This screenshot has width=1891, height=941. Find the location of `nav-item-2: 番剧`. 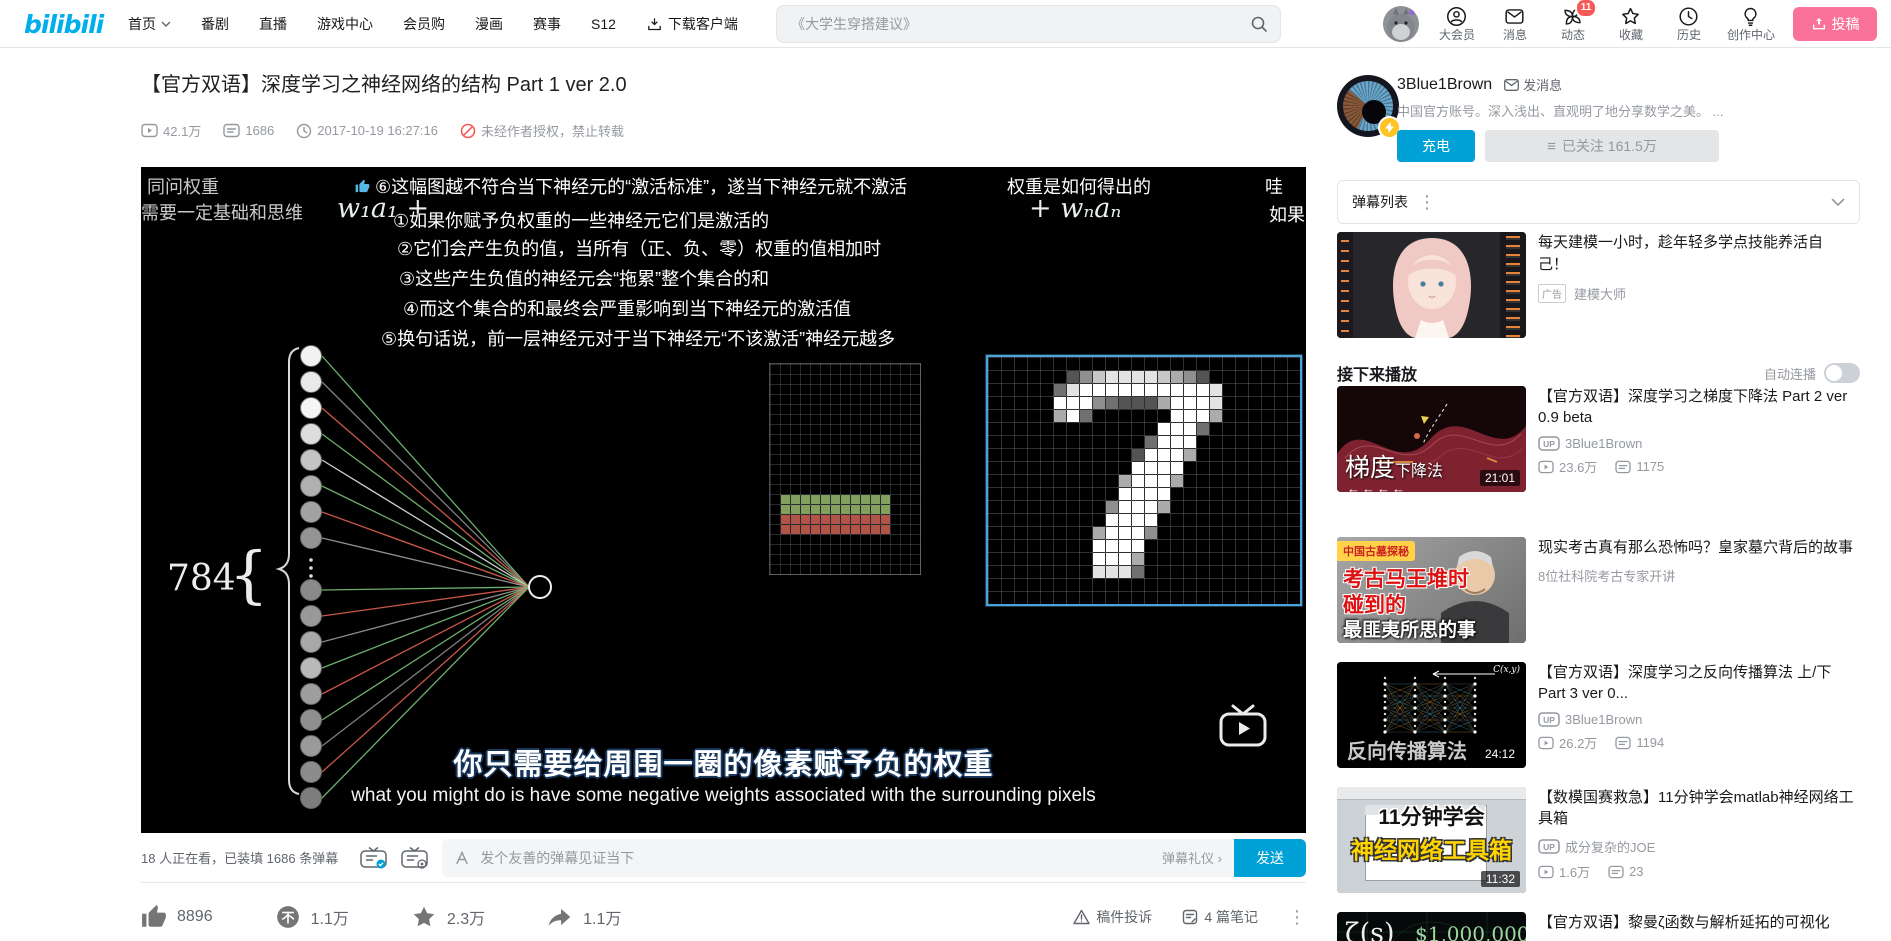

nav-item-2: 番剧 is located at coordinates (215, 24).